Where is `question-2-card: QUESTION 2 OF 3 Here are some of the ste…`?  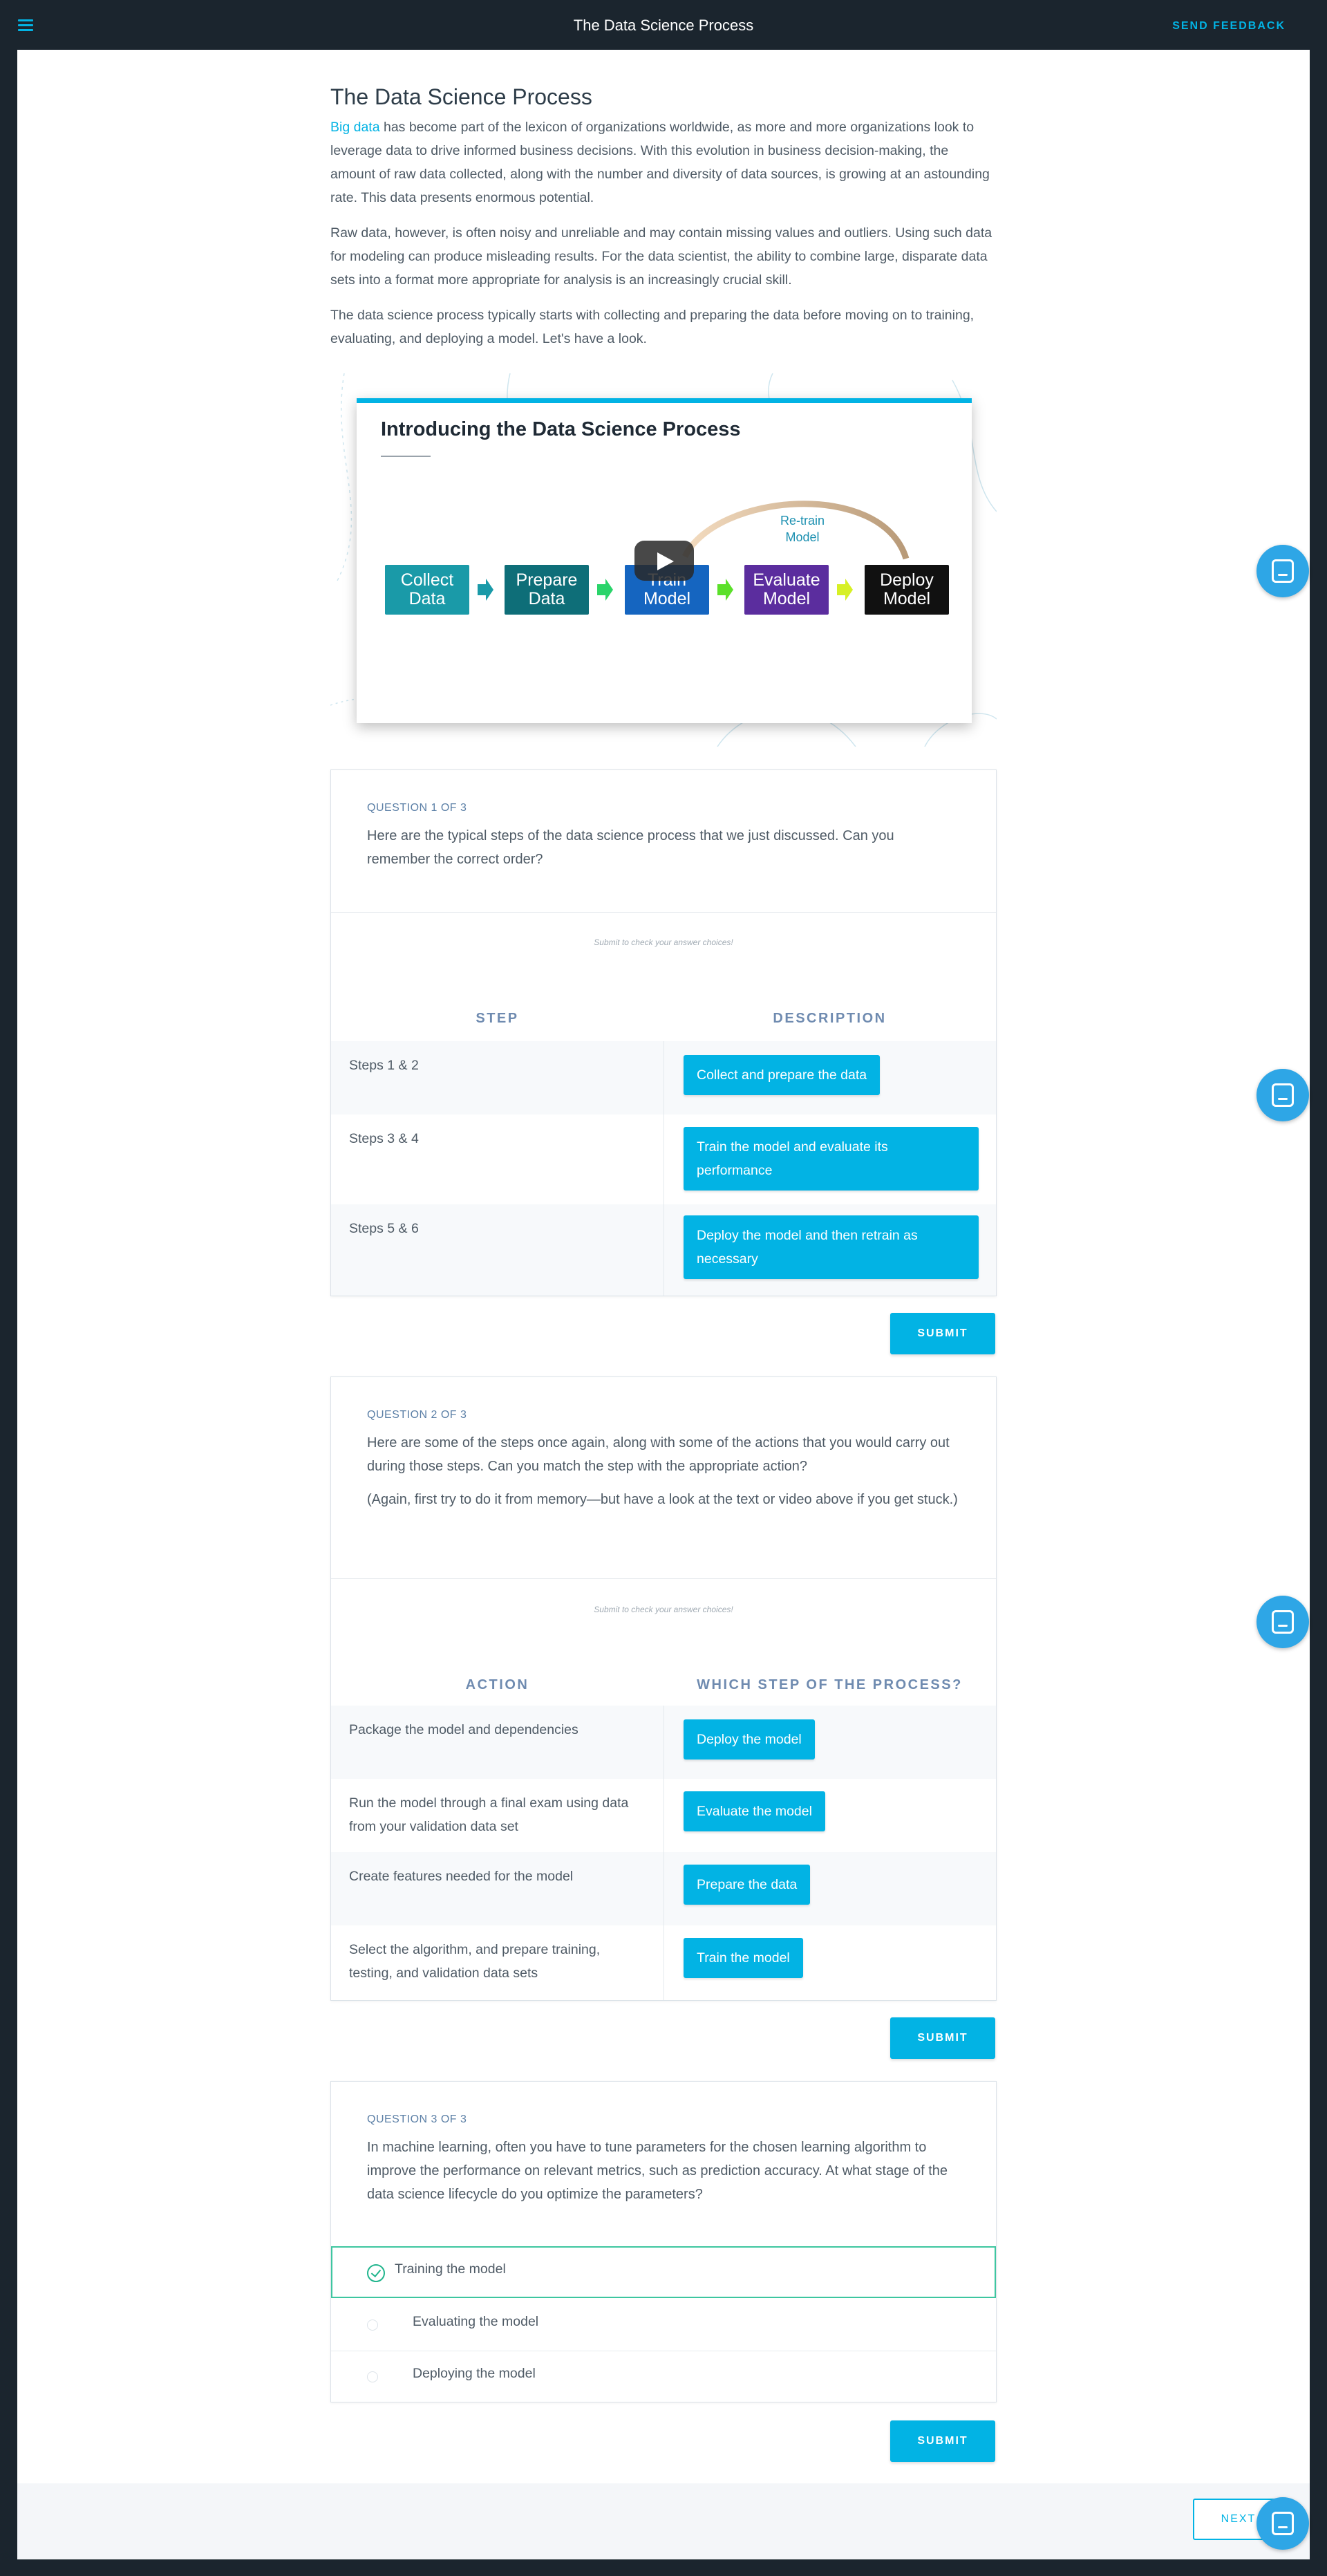
question-2-card: QUESTION 2 OF 3 Here are some of the ste… is located at coordinates (663, 1688).